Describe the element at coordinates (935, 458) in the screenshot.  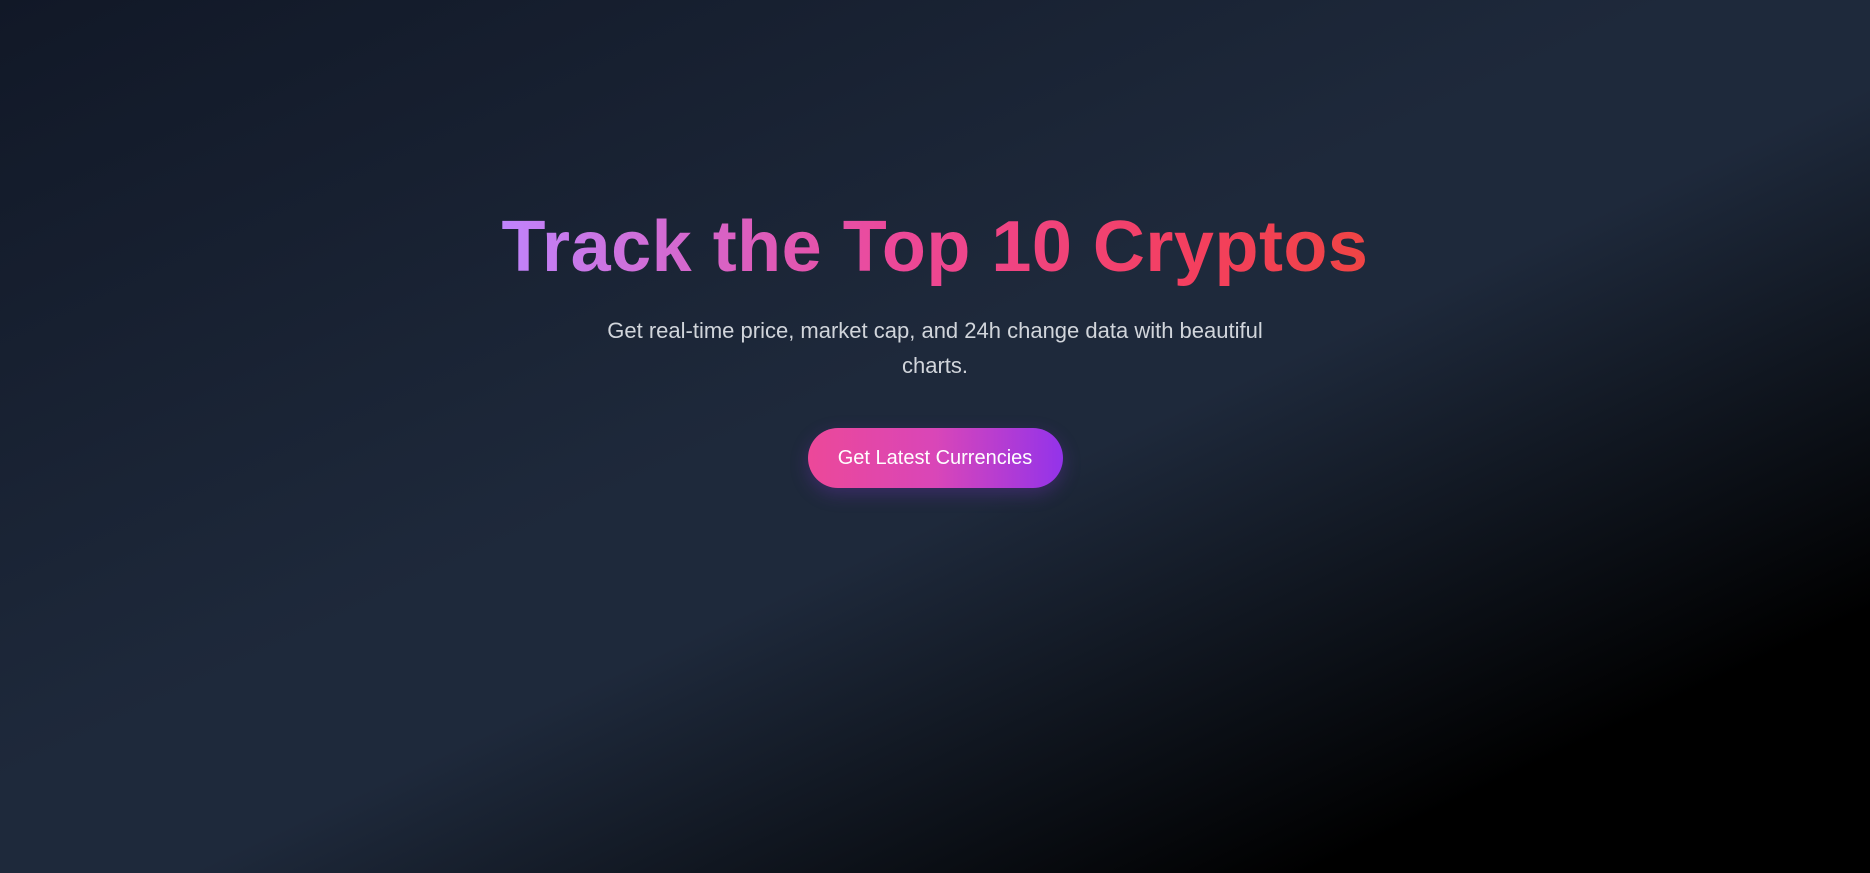
I see `get-latest-currencies-button: Get Latest Currencies` at that location.